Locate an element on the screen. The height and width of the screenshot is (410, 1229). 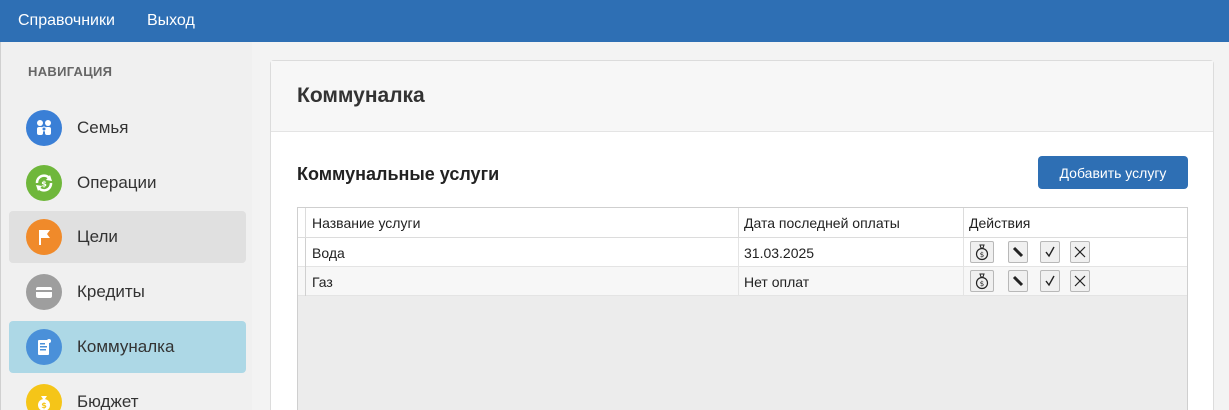
sidebar-item-goals: Цели is located at coordinates (127, 237).